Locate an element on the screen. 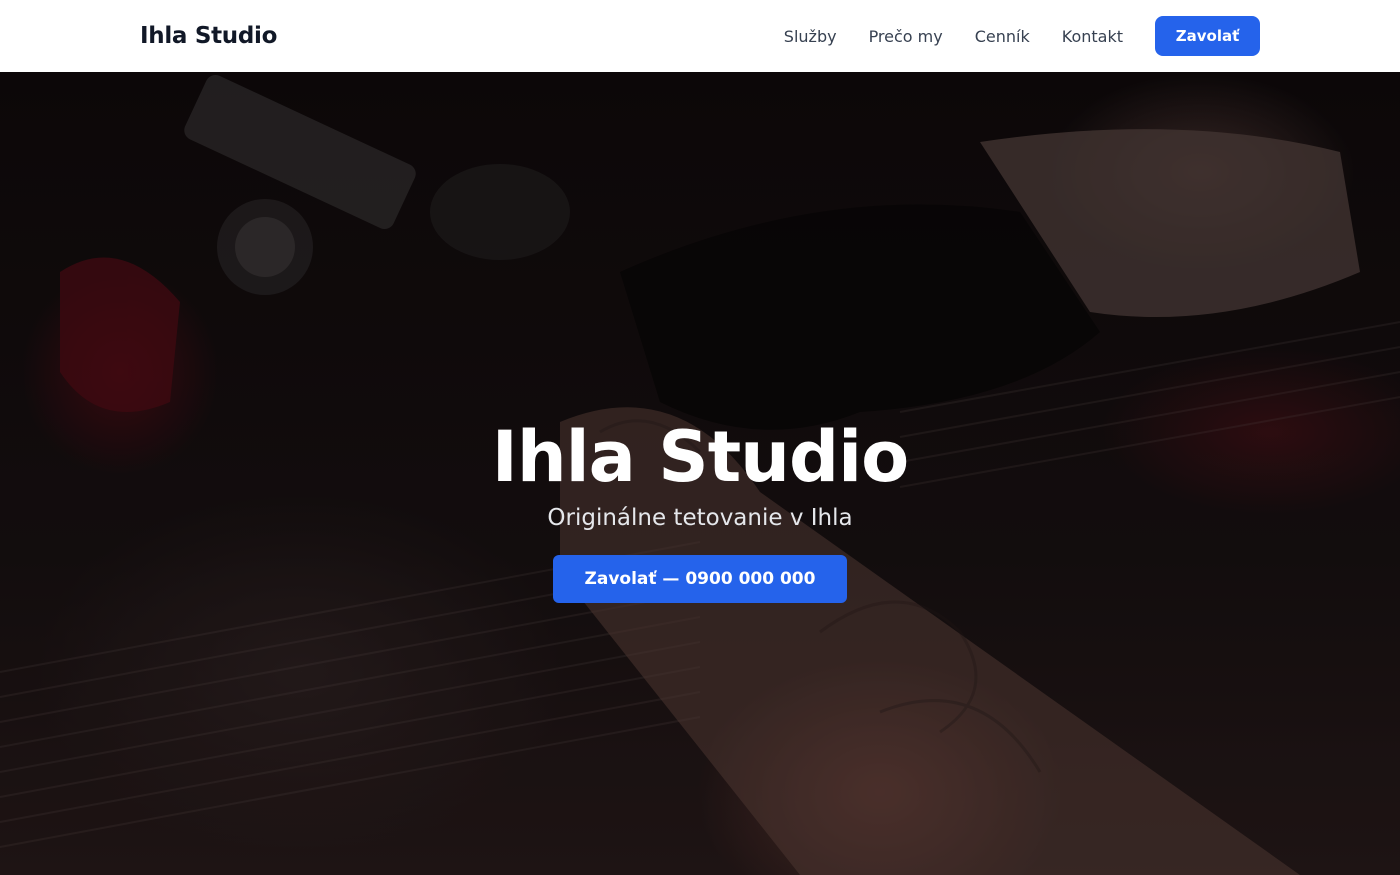 The width and height of the screenshot is (1400, 875). hero-title: Ihla Studio is located at coordinates (700, 457).